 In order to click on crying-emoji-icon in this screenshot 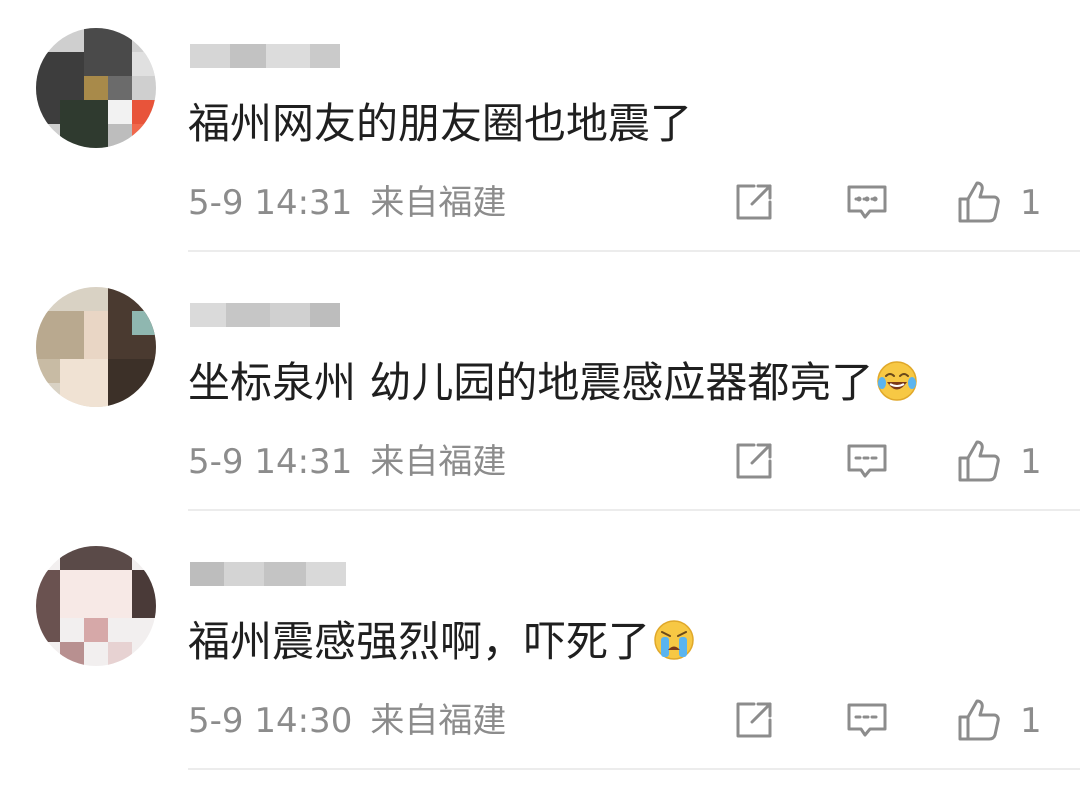, I will do `click(674, 640)`.